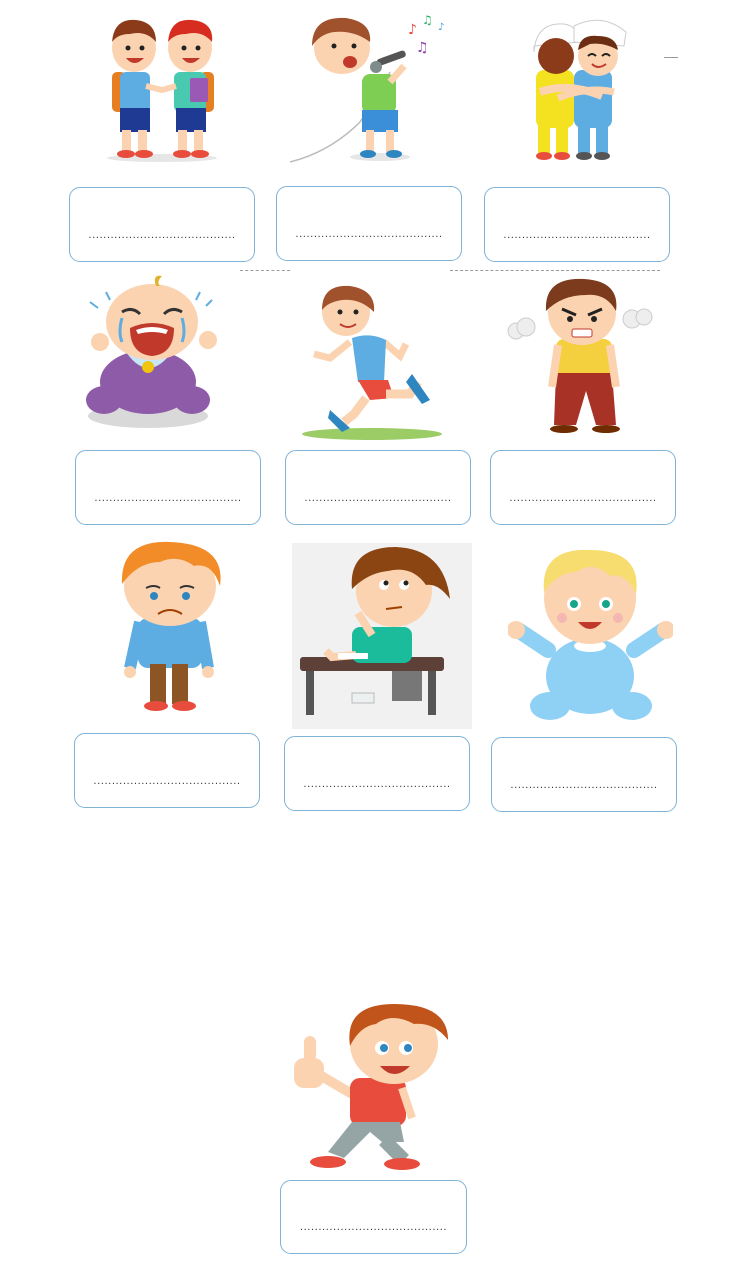 This screenshot has width=748, height=1280. I want to click on two-boys-talking-icon, so click(162, 88).